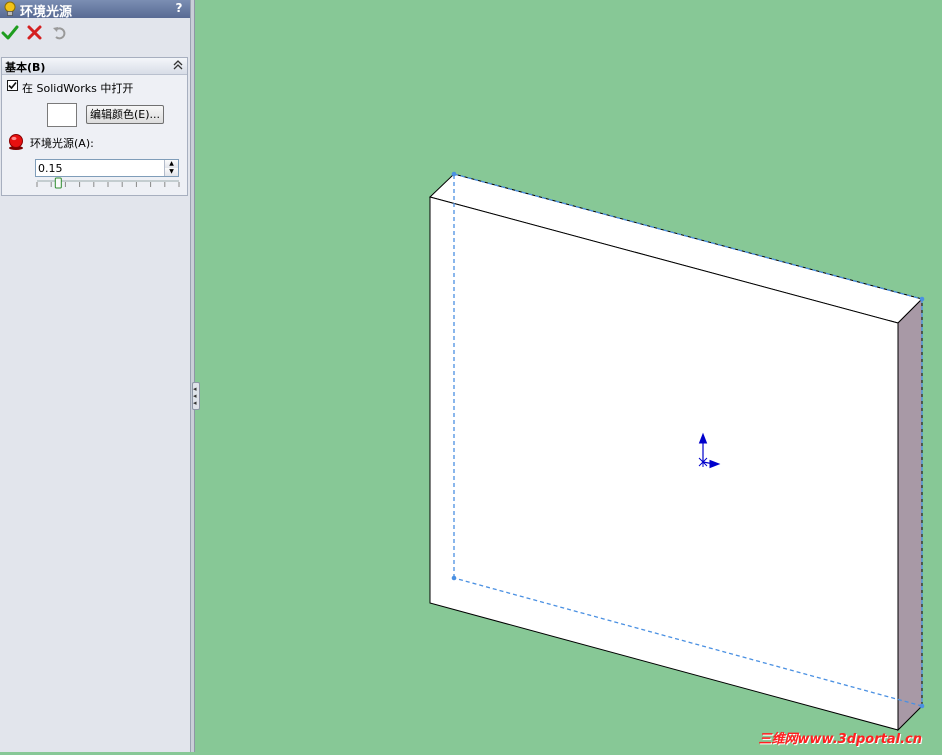 This screenshot has width=942, height=755. Describe the element at coordinates (46, 12) in the screenshot. I see `panel-title: 环境光源` at that location.